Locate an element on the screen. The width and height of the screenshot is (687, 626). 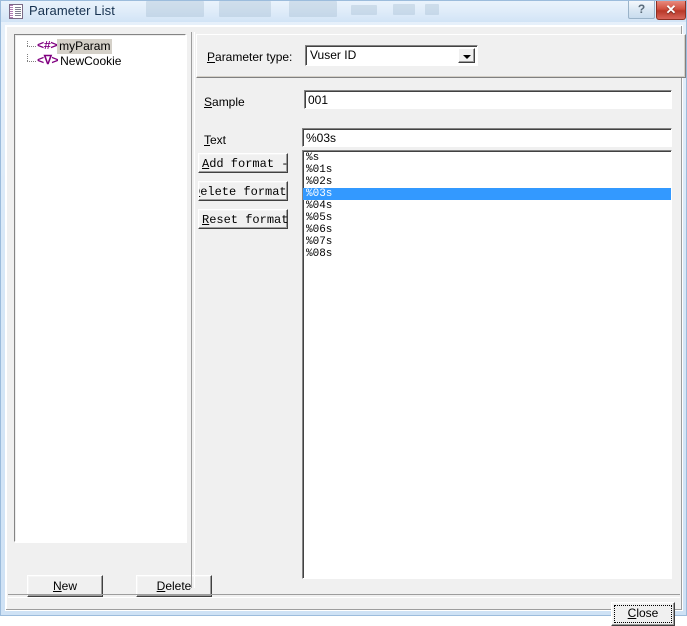
add-format-button-label: Add format -> is located at coordinates (245, 164).